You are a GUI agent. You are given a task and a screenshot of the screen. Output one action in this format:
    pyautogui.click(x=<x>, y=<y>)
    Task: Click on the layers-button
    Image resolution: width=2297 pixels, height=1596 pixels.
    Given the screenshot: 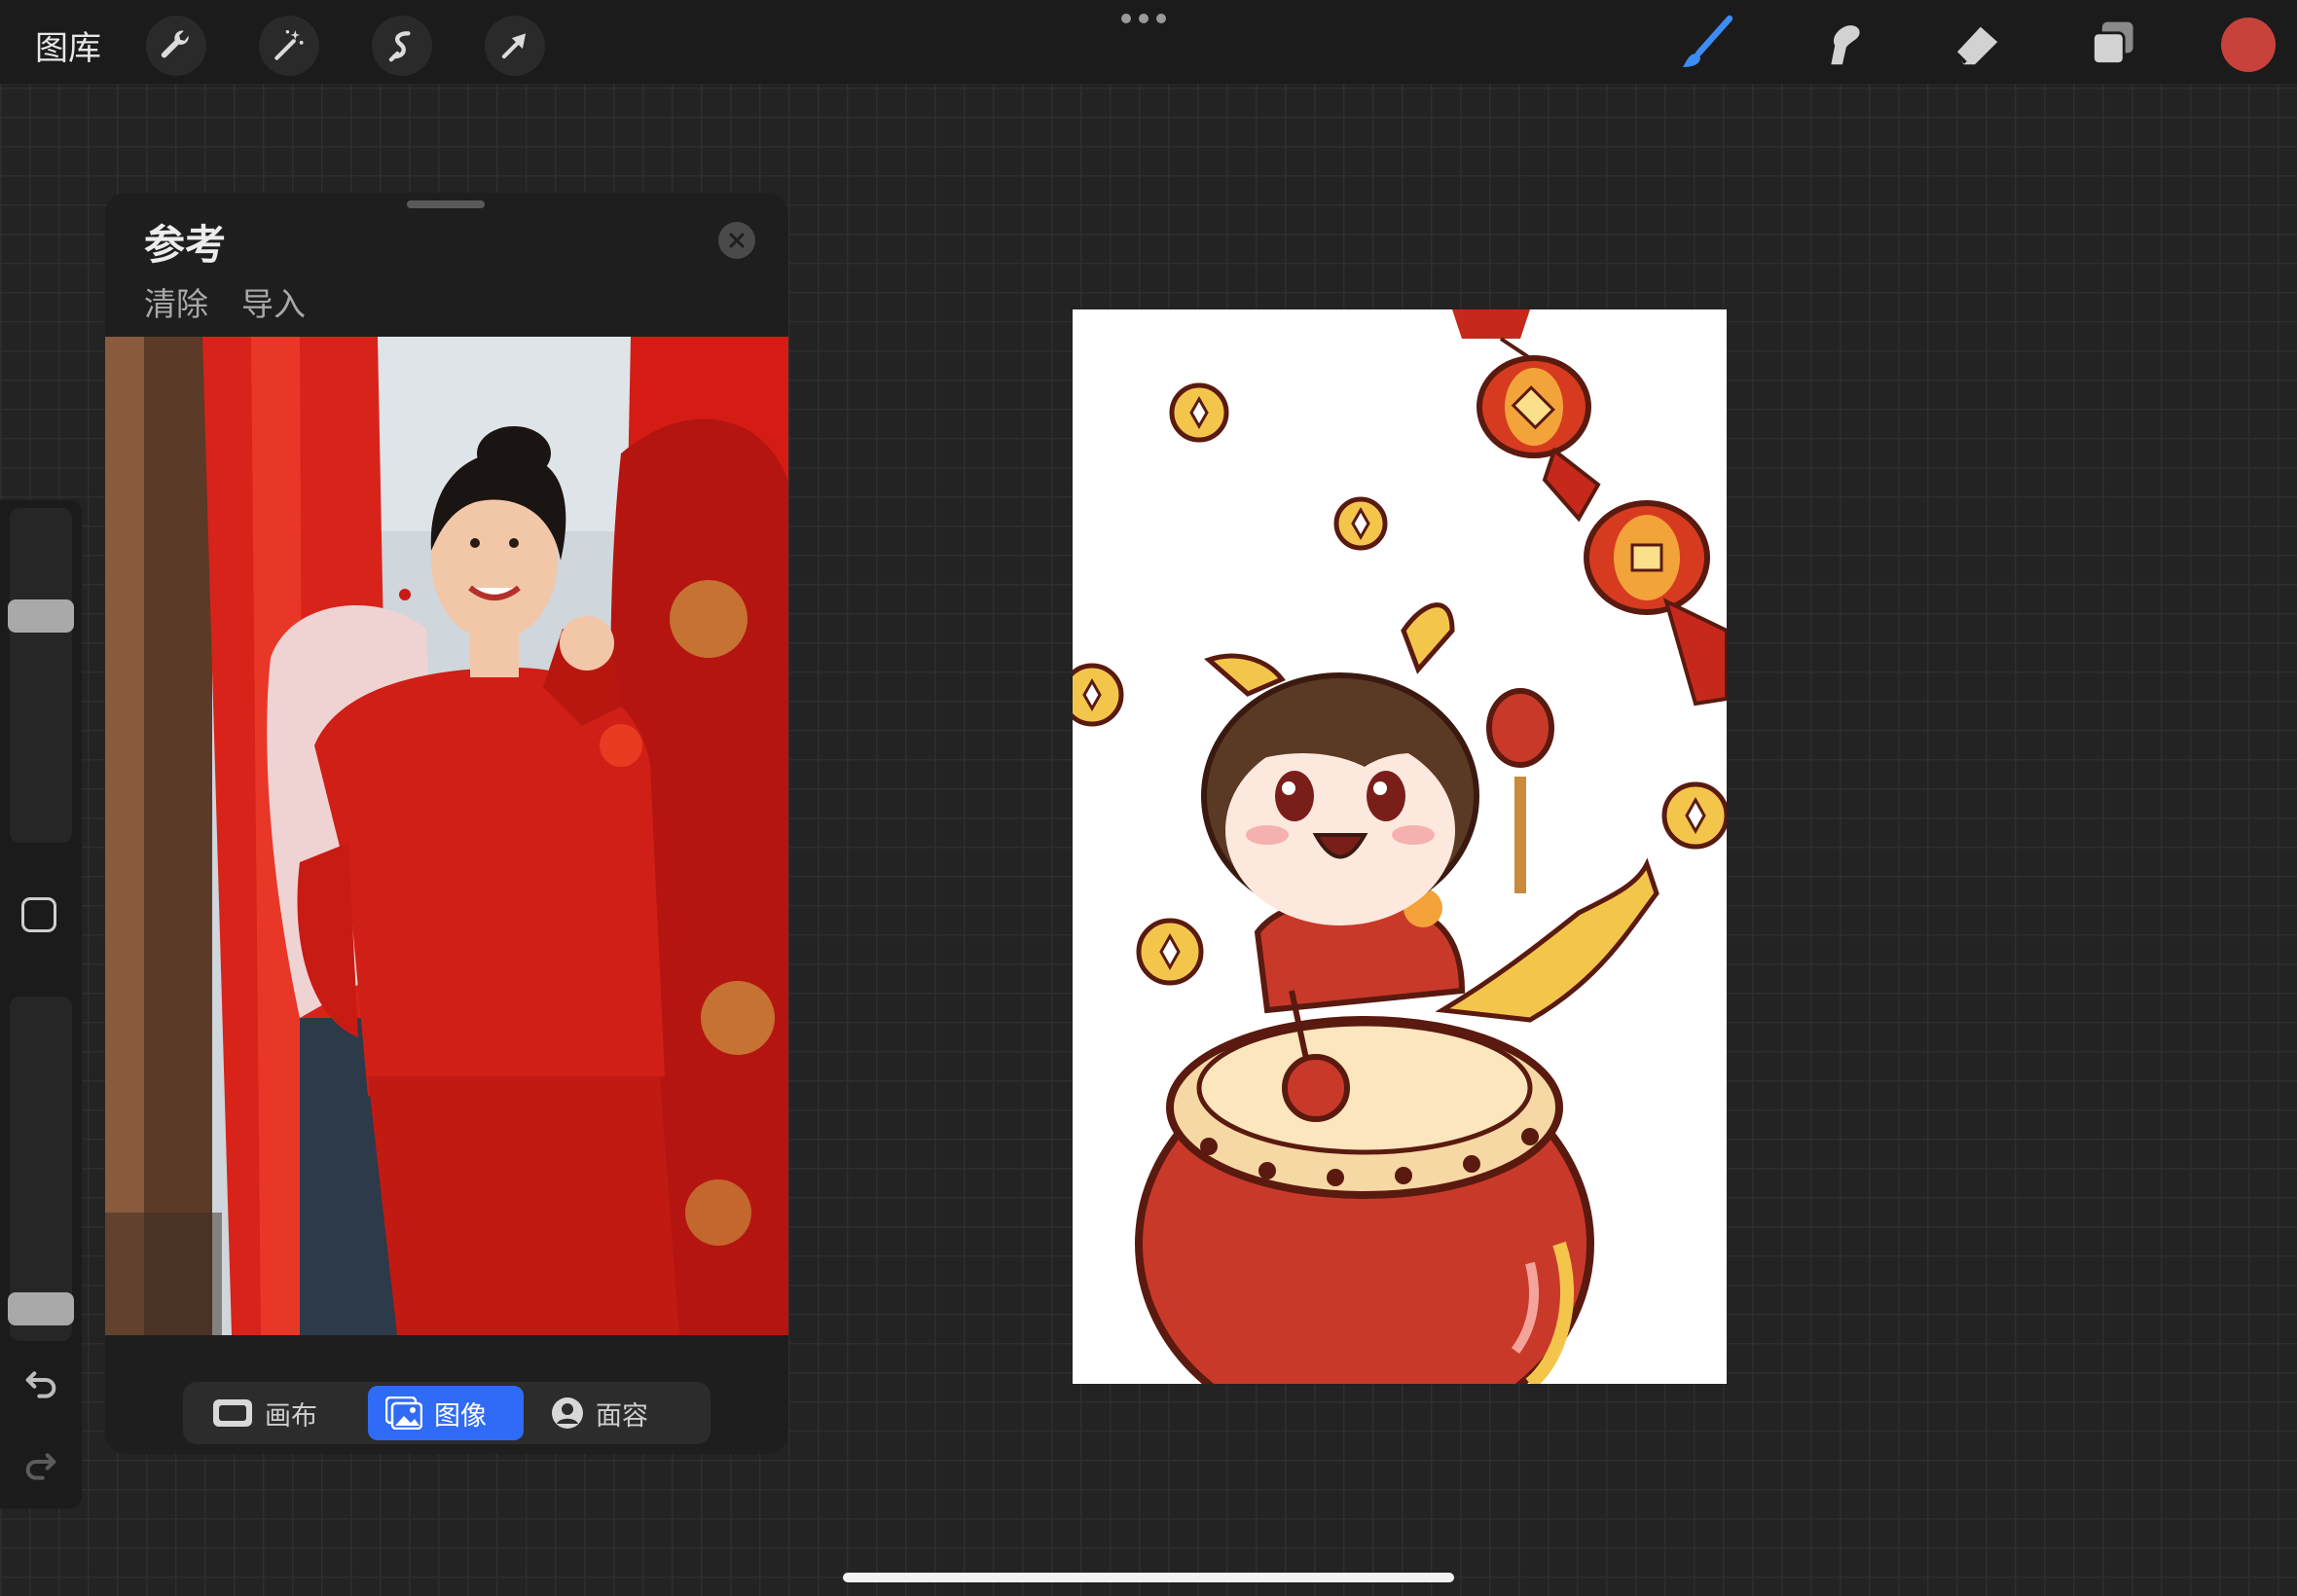 What is the action you would take?
    pyautogui.click(x=2113, y=44)
    